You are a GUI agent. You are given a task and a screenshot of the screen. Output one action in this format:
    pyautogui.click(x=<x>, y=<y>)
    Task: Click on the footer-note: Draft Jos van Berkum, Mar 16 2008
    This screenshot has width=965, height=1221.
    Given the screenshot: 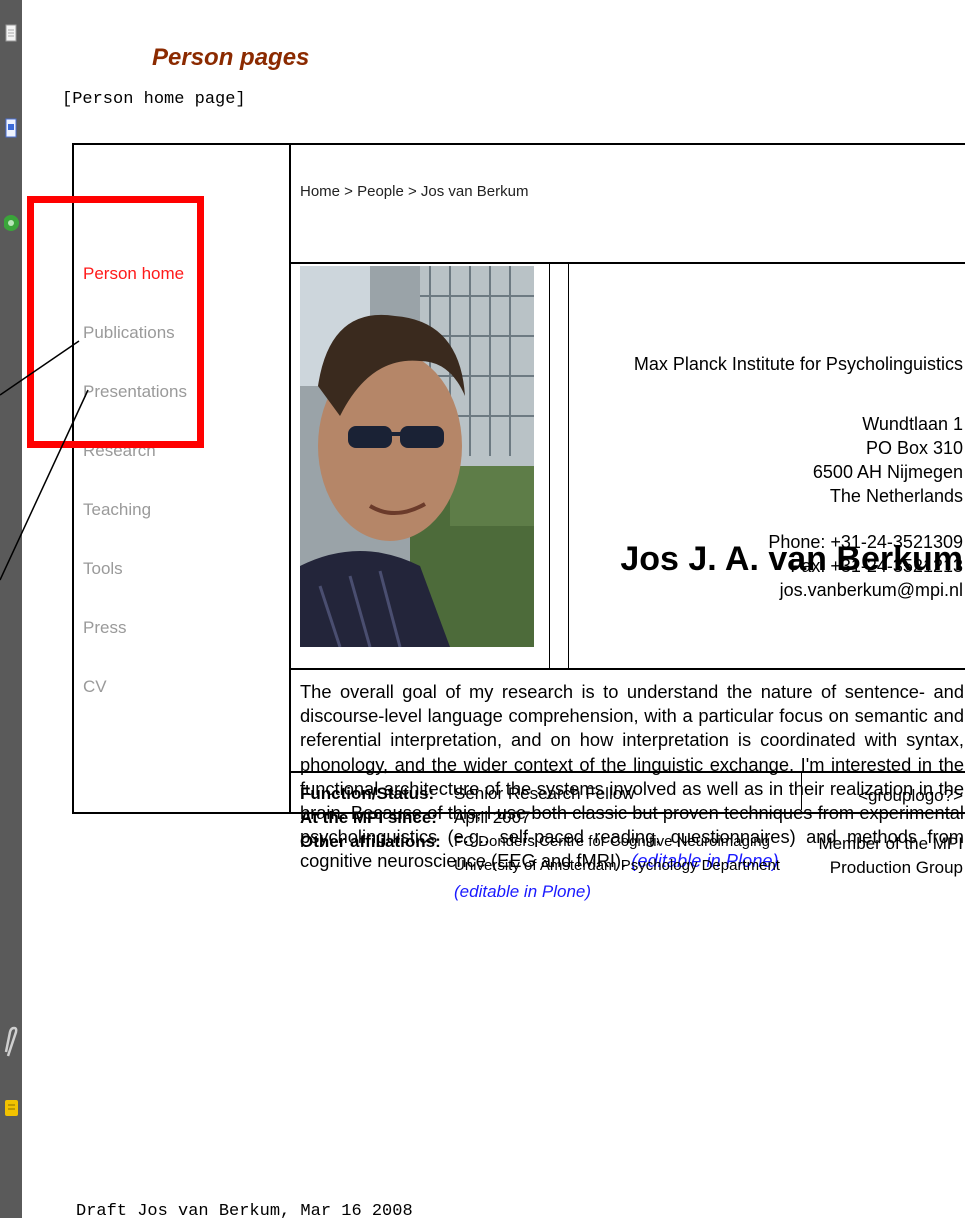 What is the action you would take?
    pyautogui.click(x=244, y=1211)
    